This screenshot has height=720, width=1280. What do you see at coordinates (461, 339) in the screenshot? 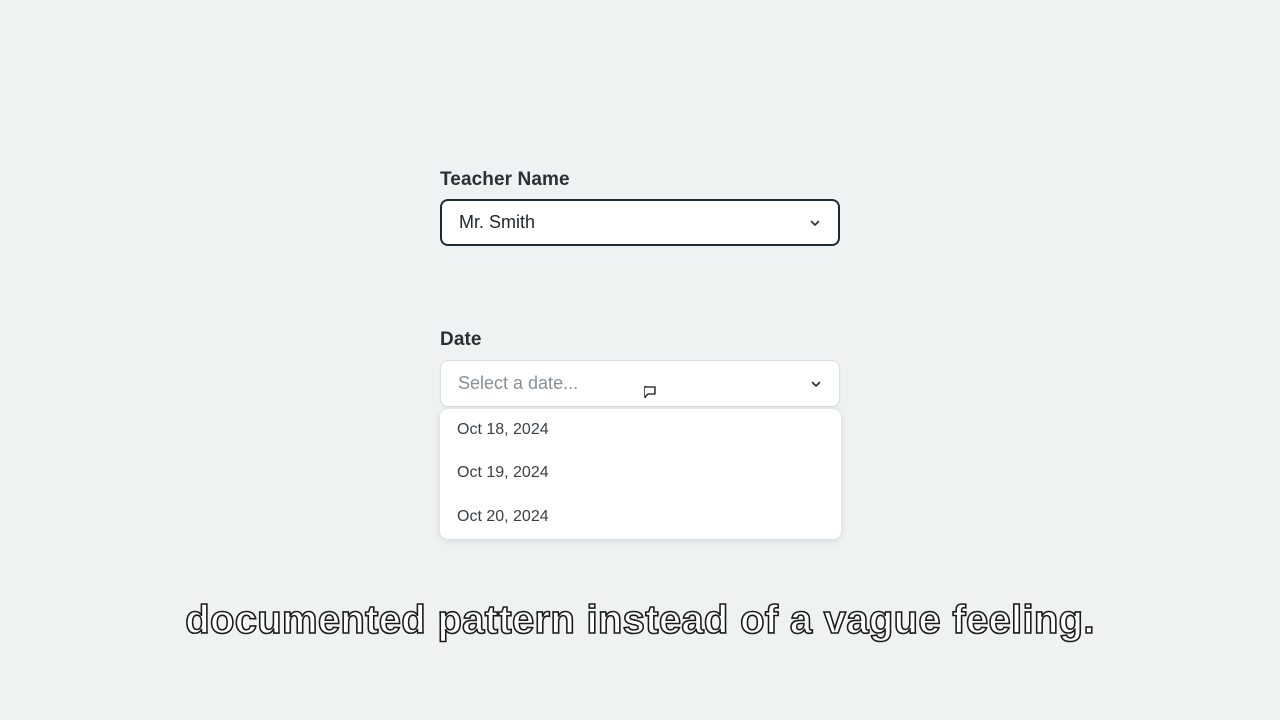
I see `date-label: Date` at bounding box center [461, 339].